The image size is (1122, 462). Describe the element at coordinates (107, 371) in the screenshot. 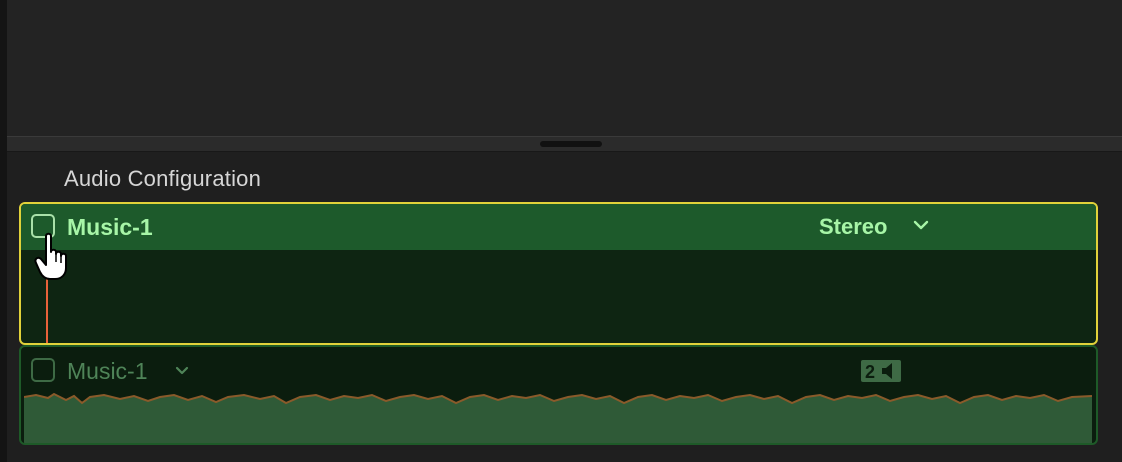

I see `clip-name: Music-1` at that location.